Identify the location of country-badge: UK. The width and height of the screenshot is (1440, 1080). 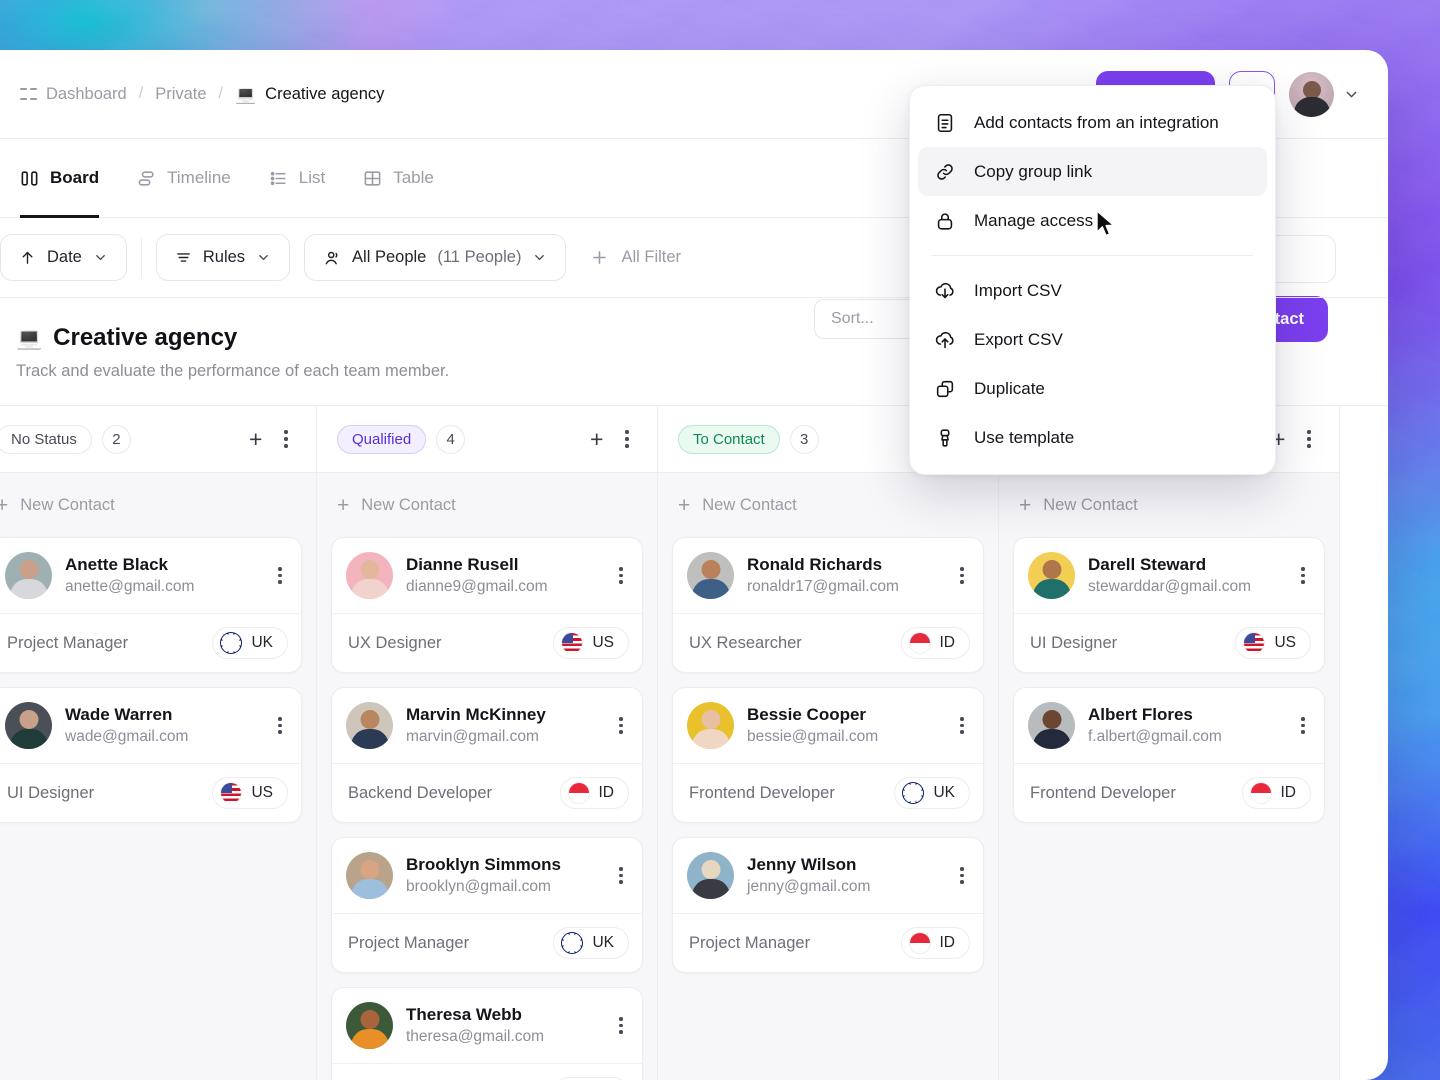
(250, 643).